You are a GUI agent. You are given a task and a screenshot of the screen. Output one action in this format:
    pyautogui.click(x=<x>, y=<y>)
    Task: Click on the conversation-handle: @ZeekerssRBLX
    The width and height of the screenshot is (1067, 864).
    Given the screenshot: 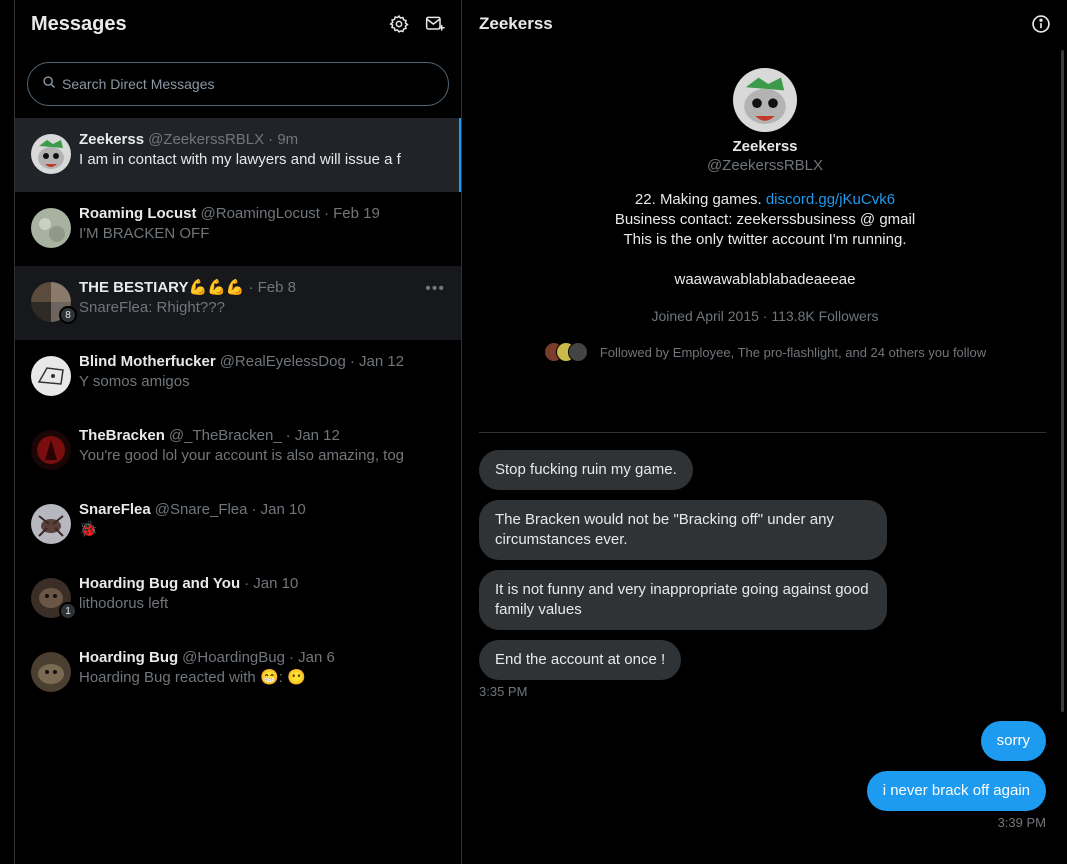 What is the action you would take?
    pyautogui.click(x=206, y=139)
    